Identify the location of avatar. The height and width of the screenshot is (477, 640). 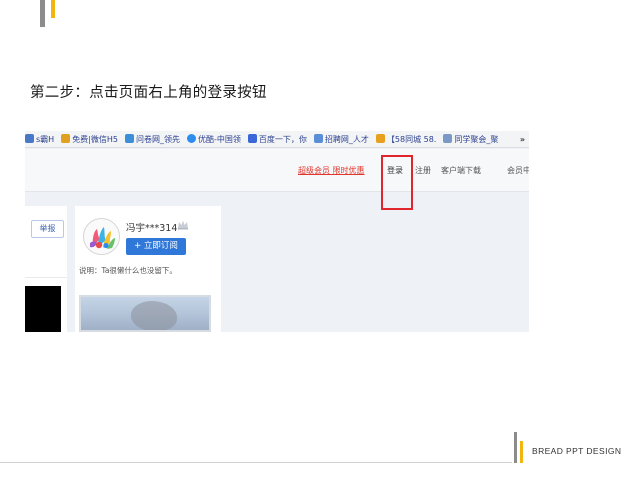
(101, 236).